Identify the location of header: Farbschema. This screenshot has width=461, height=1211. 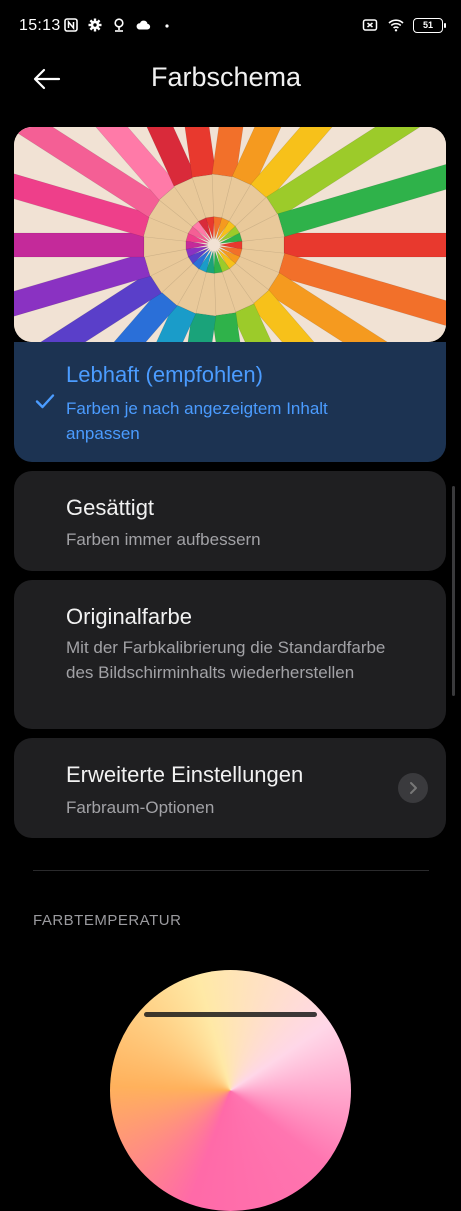
(230, 80).